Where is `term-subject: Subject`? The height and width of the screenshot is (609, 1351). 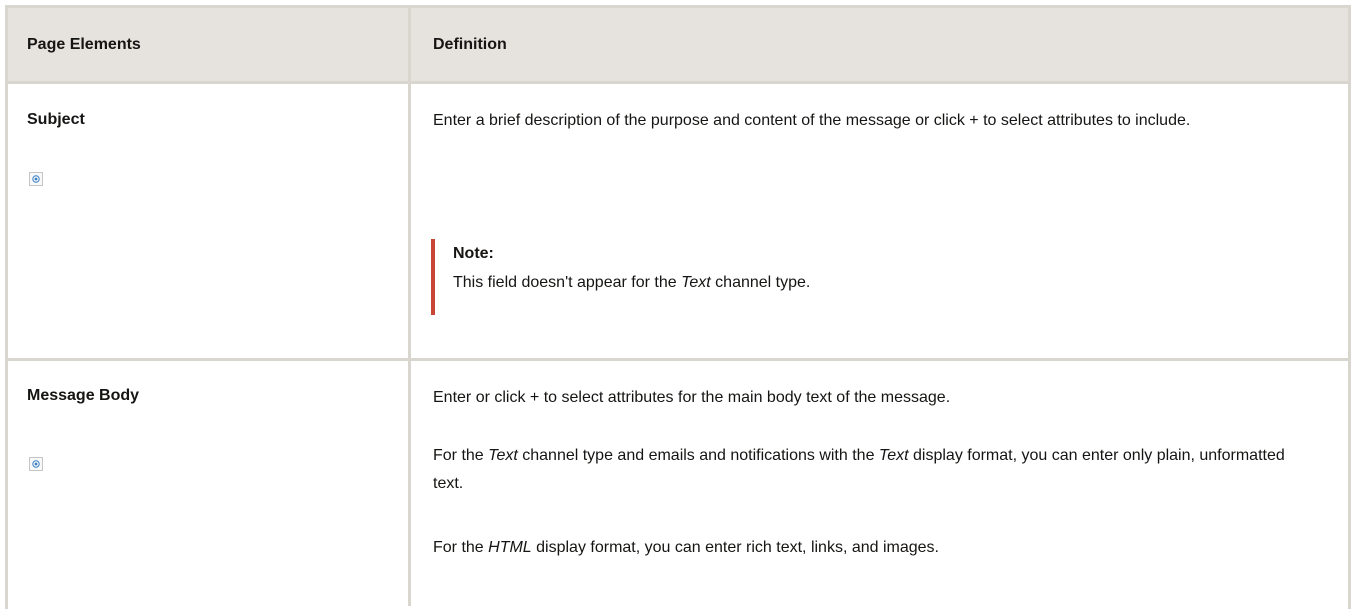 term-subject: Subject is located at coordinates (56, 119).